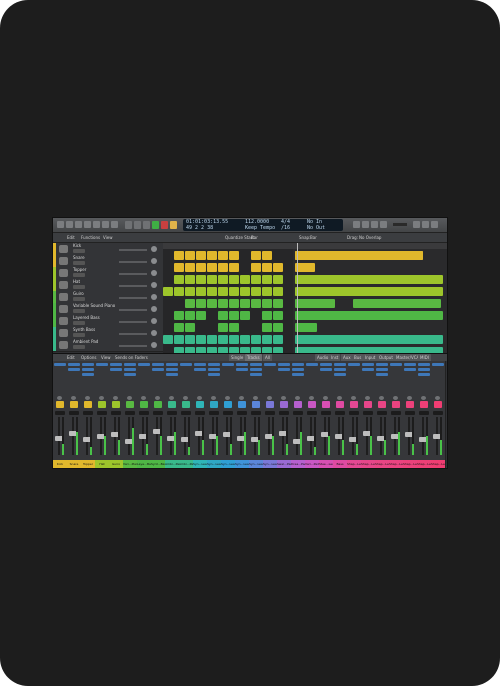  Describe the element at coordinates (96, 224) in the screenshot. I see `smart-controls-icon` at that location.